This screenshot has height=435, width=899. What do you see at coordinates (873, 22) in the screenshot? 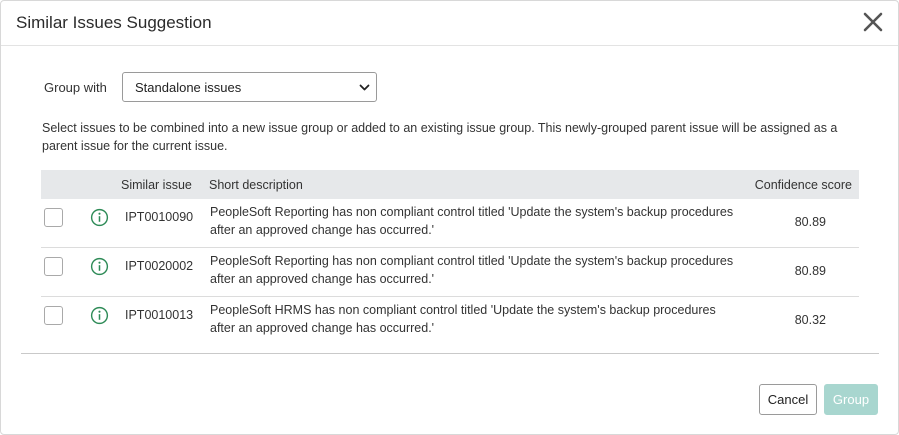
I see `close-icon` at bounding box center [873, 22].